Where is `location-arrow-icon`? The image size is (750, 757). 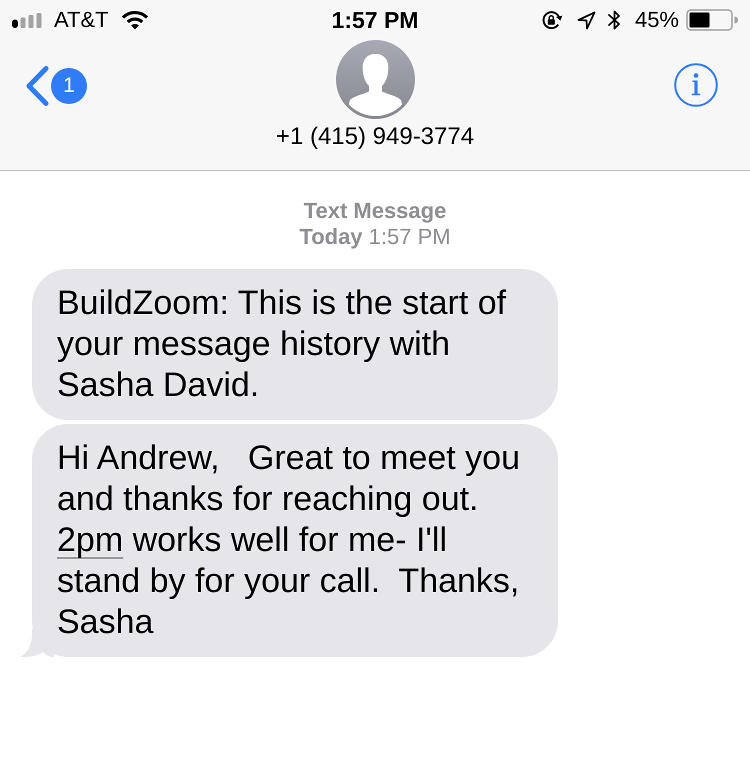 location-arrow-icon is located at coordinates (586, 20).